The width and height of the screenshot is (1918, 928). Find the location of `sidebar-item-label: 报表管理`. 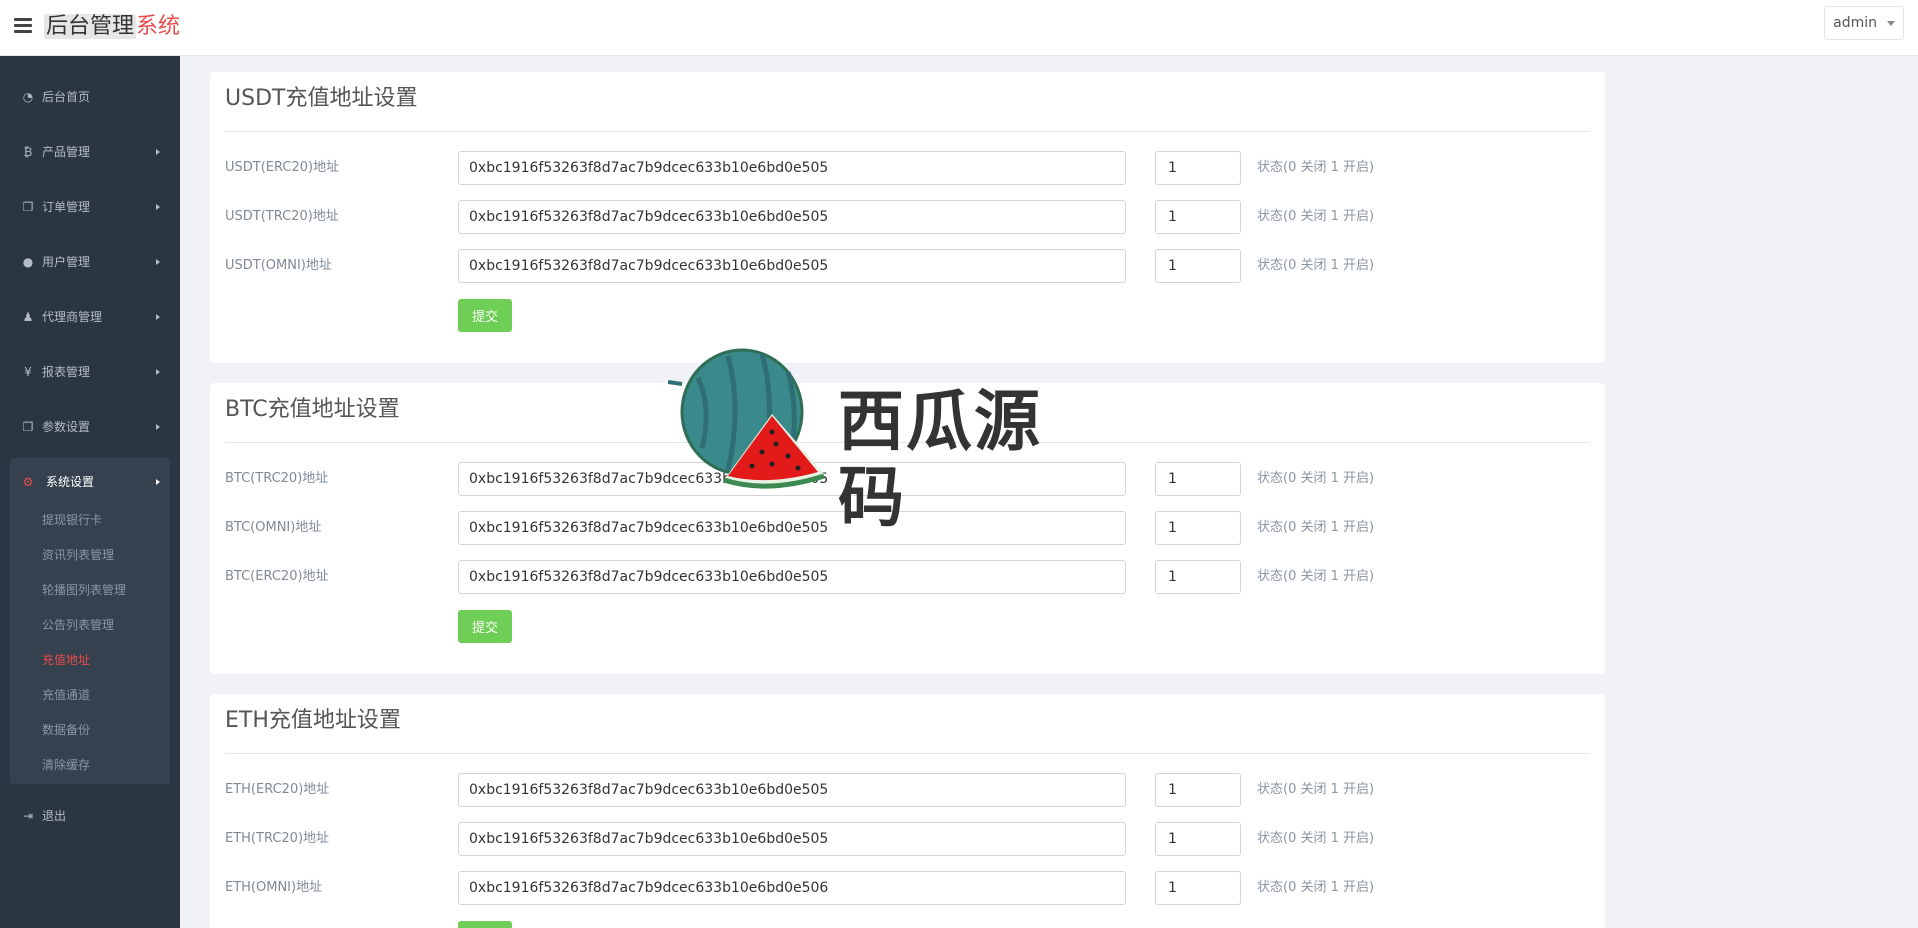

sidebar-item-label: 报表管理 is located at coordinates (66, 372).